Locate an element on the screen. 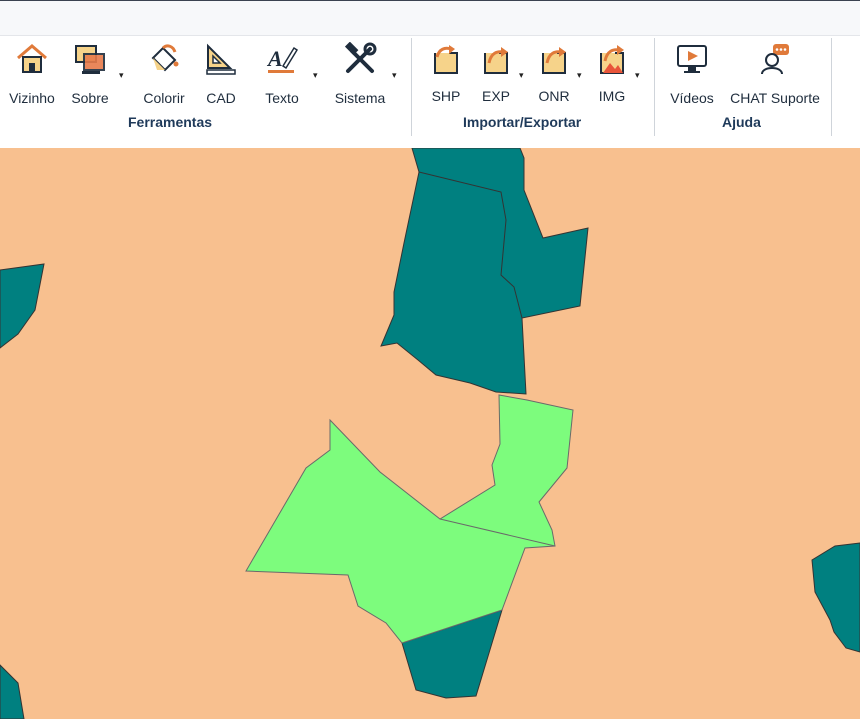  onr-dropdown-caret: ▾ is located at coordinates (579, 75).